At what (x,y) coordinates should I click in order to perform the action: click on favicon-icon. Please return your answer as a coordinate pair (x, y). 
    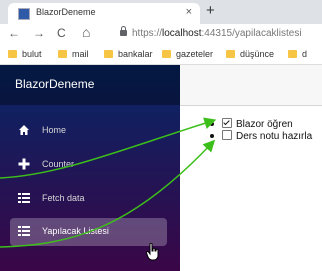
    Looking at the image, I should click on (24, 14).